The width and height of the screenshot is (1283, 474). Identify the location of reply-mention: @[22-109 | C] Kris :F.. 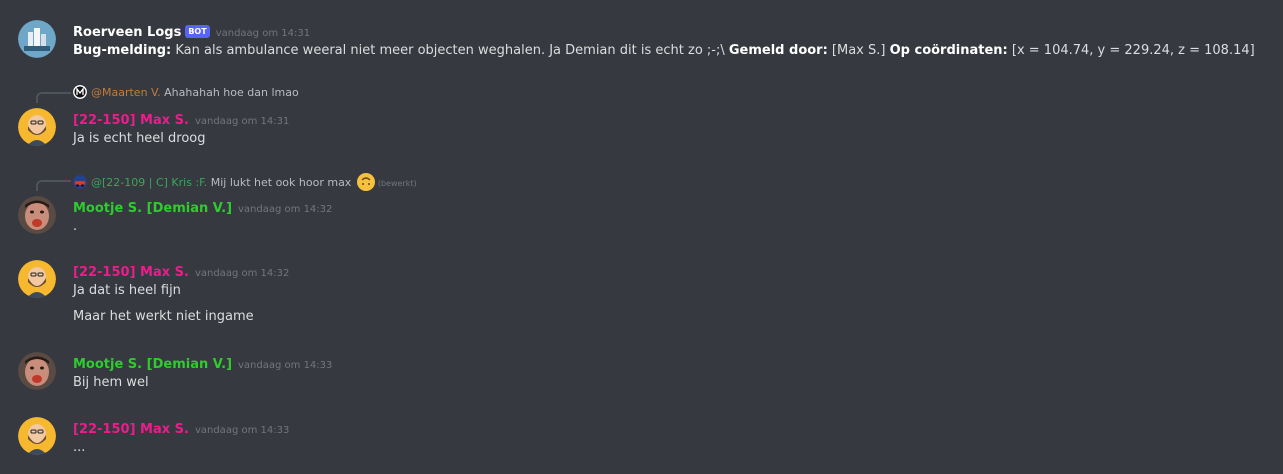
(149, 182).